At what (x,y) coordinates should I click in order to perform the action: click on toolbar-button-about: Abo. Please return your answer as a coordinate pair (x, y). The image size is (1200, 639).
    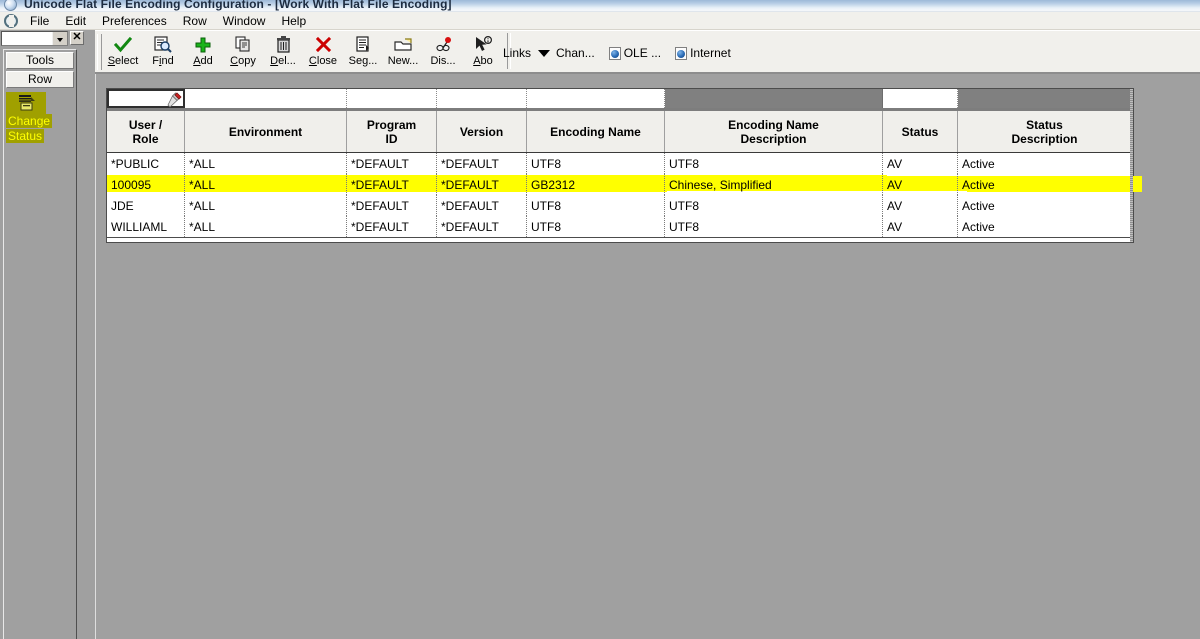
    Looking at the image, I should click on (483, 52).